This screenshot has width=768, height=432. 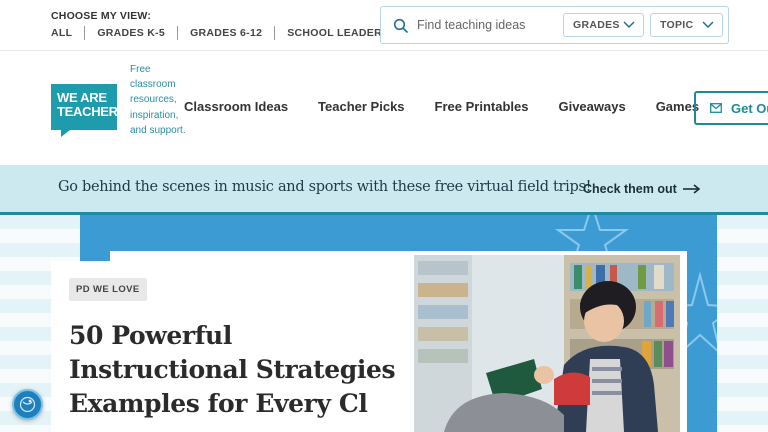 I want to click on choose-view-title: CHOOSE MY VIEW:, so click(x=101, y=16).